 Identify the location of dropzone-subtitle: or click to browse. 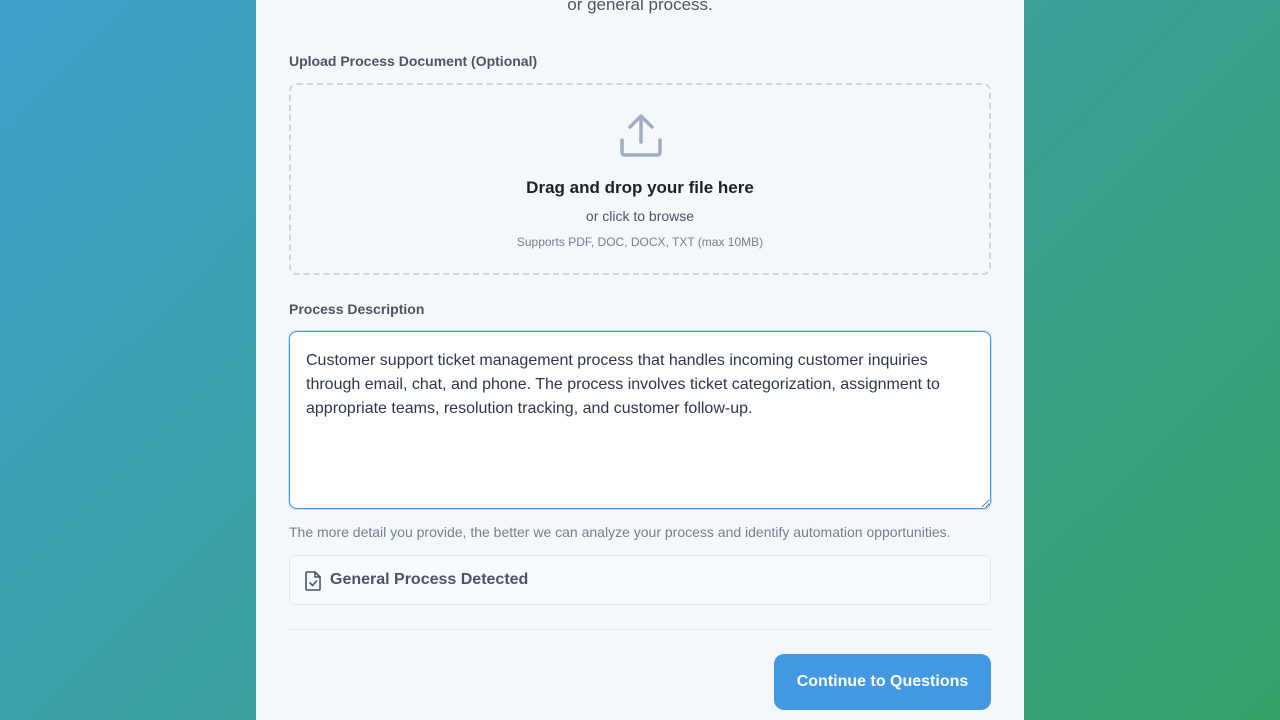
(640, 216).